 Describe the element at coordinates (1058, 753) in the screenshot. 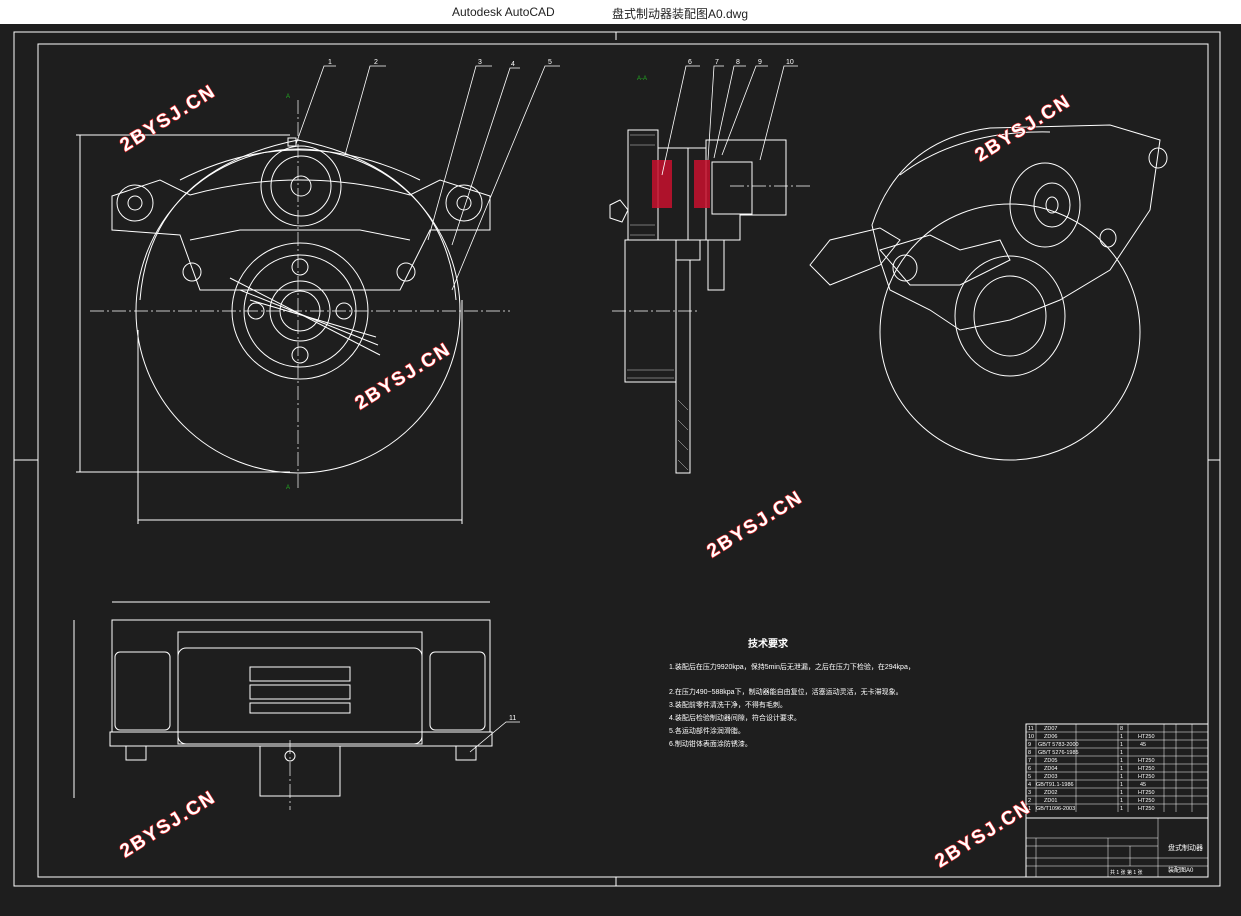

I see `bom-code-8: GB/T 5276-1985` at that location.